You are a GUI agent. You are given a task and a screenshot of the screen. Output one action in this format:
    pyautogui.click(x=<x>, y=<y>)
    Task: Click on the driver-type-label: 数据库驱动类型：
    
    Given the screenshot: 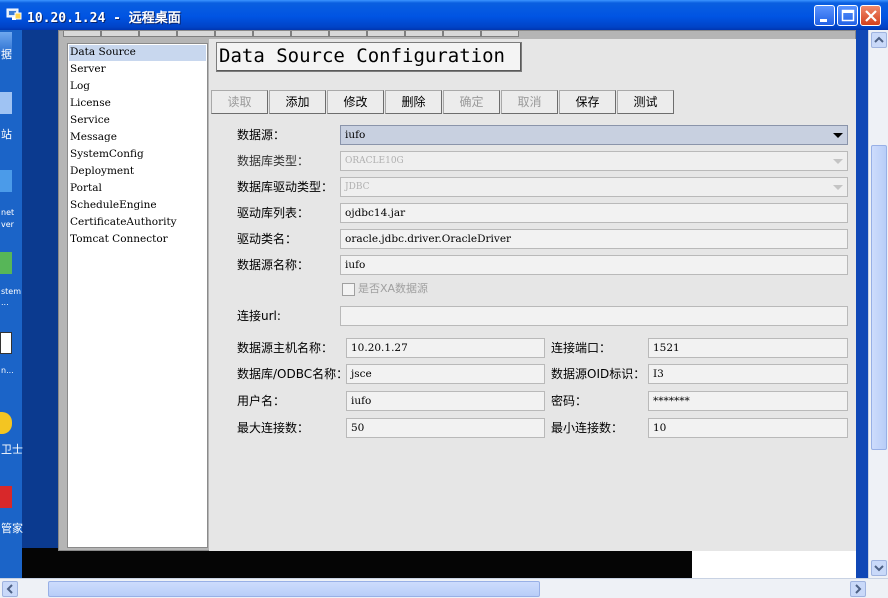 What is the action you would take?
    pyautogui.click(x=285, y=187)
    